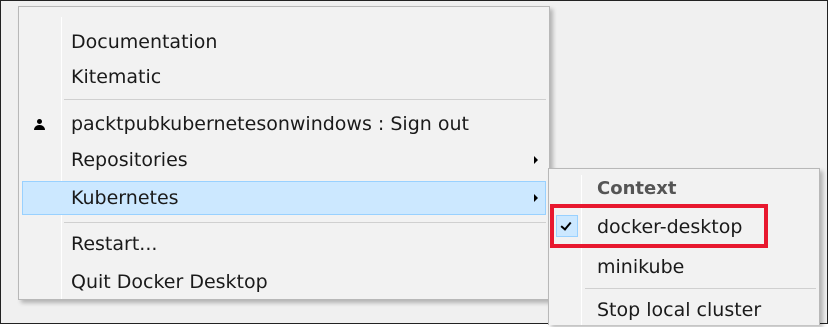 The height and width of the screenshot is (327, 828). I want to click on menu-item-kitematic: Kitematic, so click(284, 77).